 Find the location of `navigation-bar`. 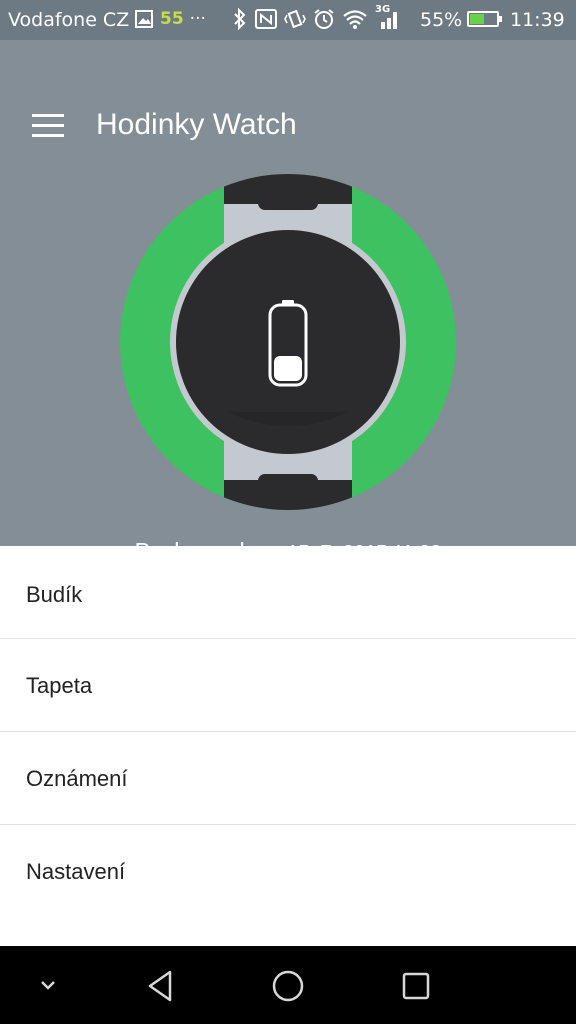

navigation-bar is located at coordinates (288, 985).